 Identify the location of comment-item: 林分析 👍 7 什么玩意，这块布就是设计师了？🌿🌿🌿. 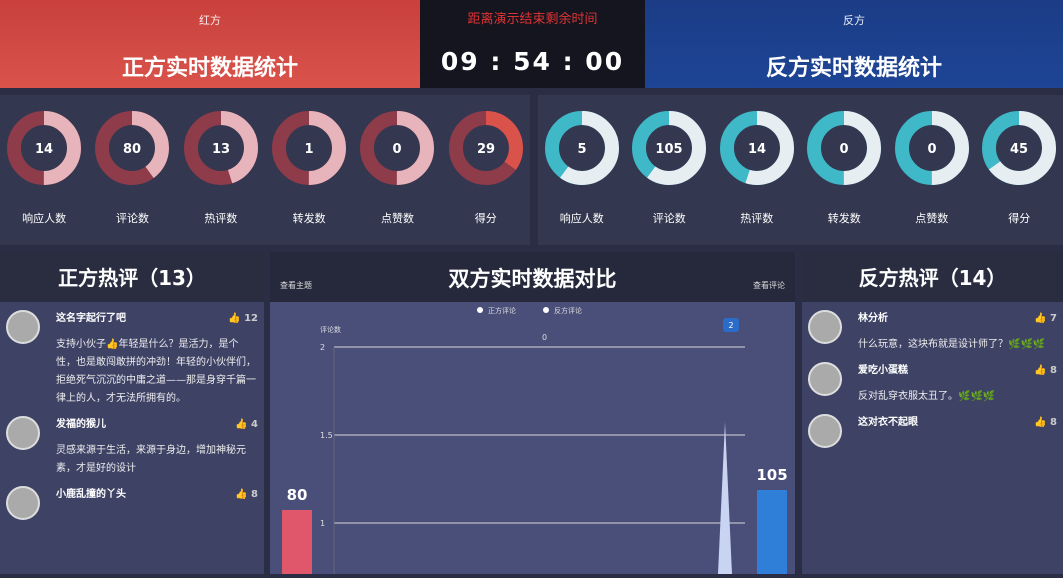
(932, 328).